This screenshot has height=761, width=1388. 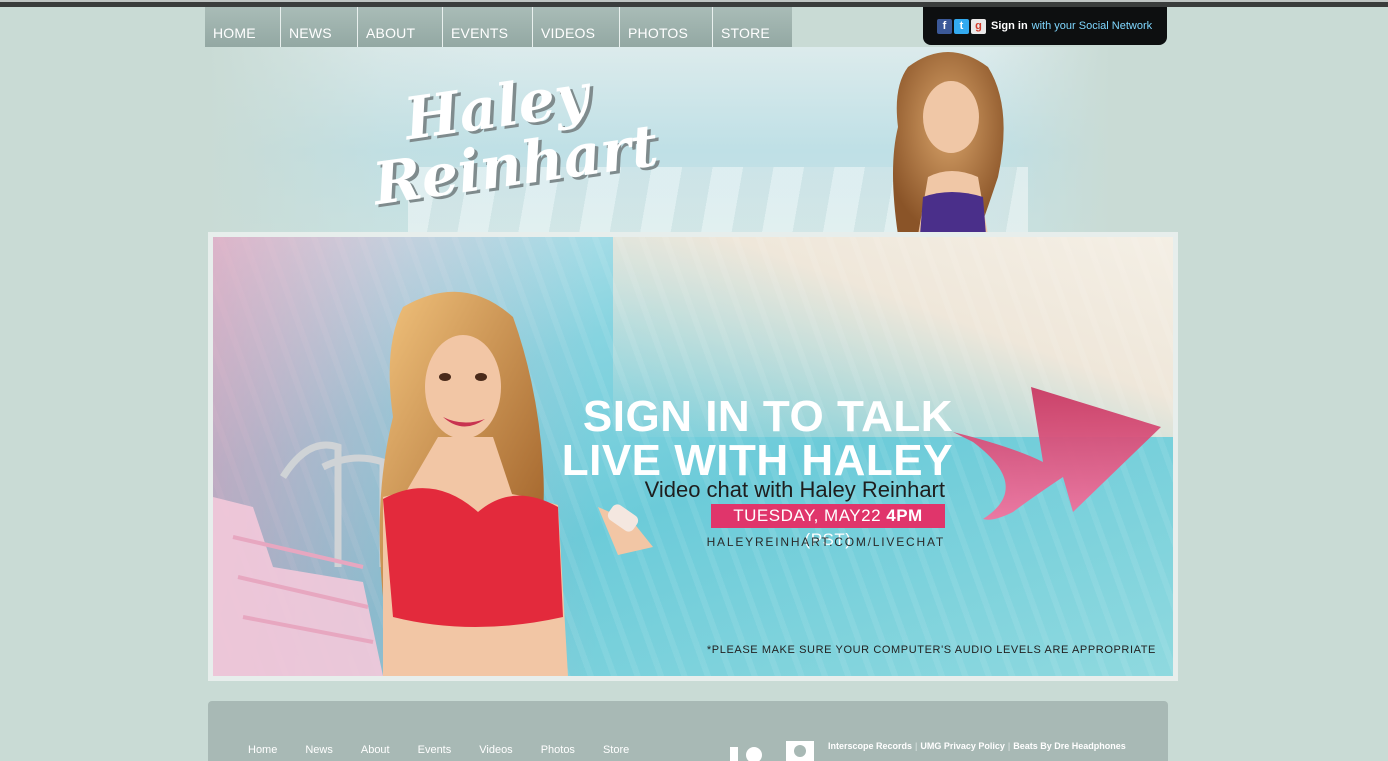 What do you see at coordinates (769, 542) in the screenshot?
I see `livechat-url: HALEYREINHART.COM/LIVECHAT` at bounding box center [769, 542].